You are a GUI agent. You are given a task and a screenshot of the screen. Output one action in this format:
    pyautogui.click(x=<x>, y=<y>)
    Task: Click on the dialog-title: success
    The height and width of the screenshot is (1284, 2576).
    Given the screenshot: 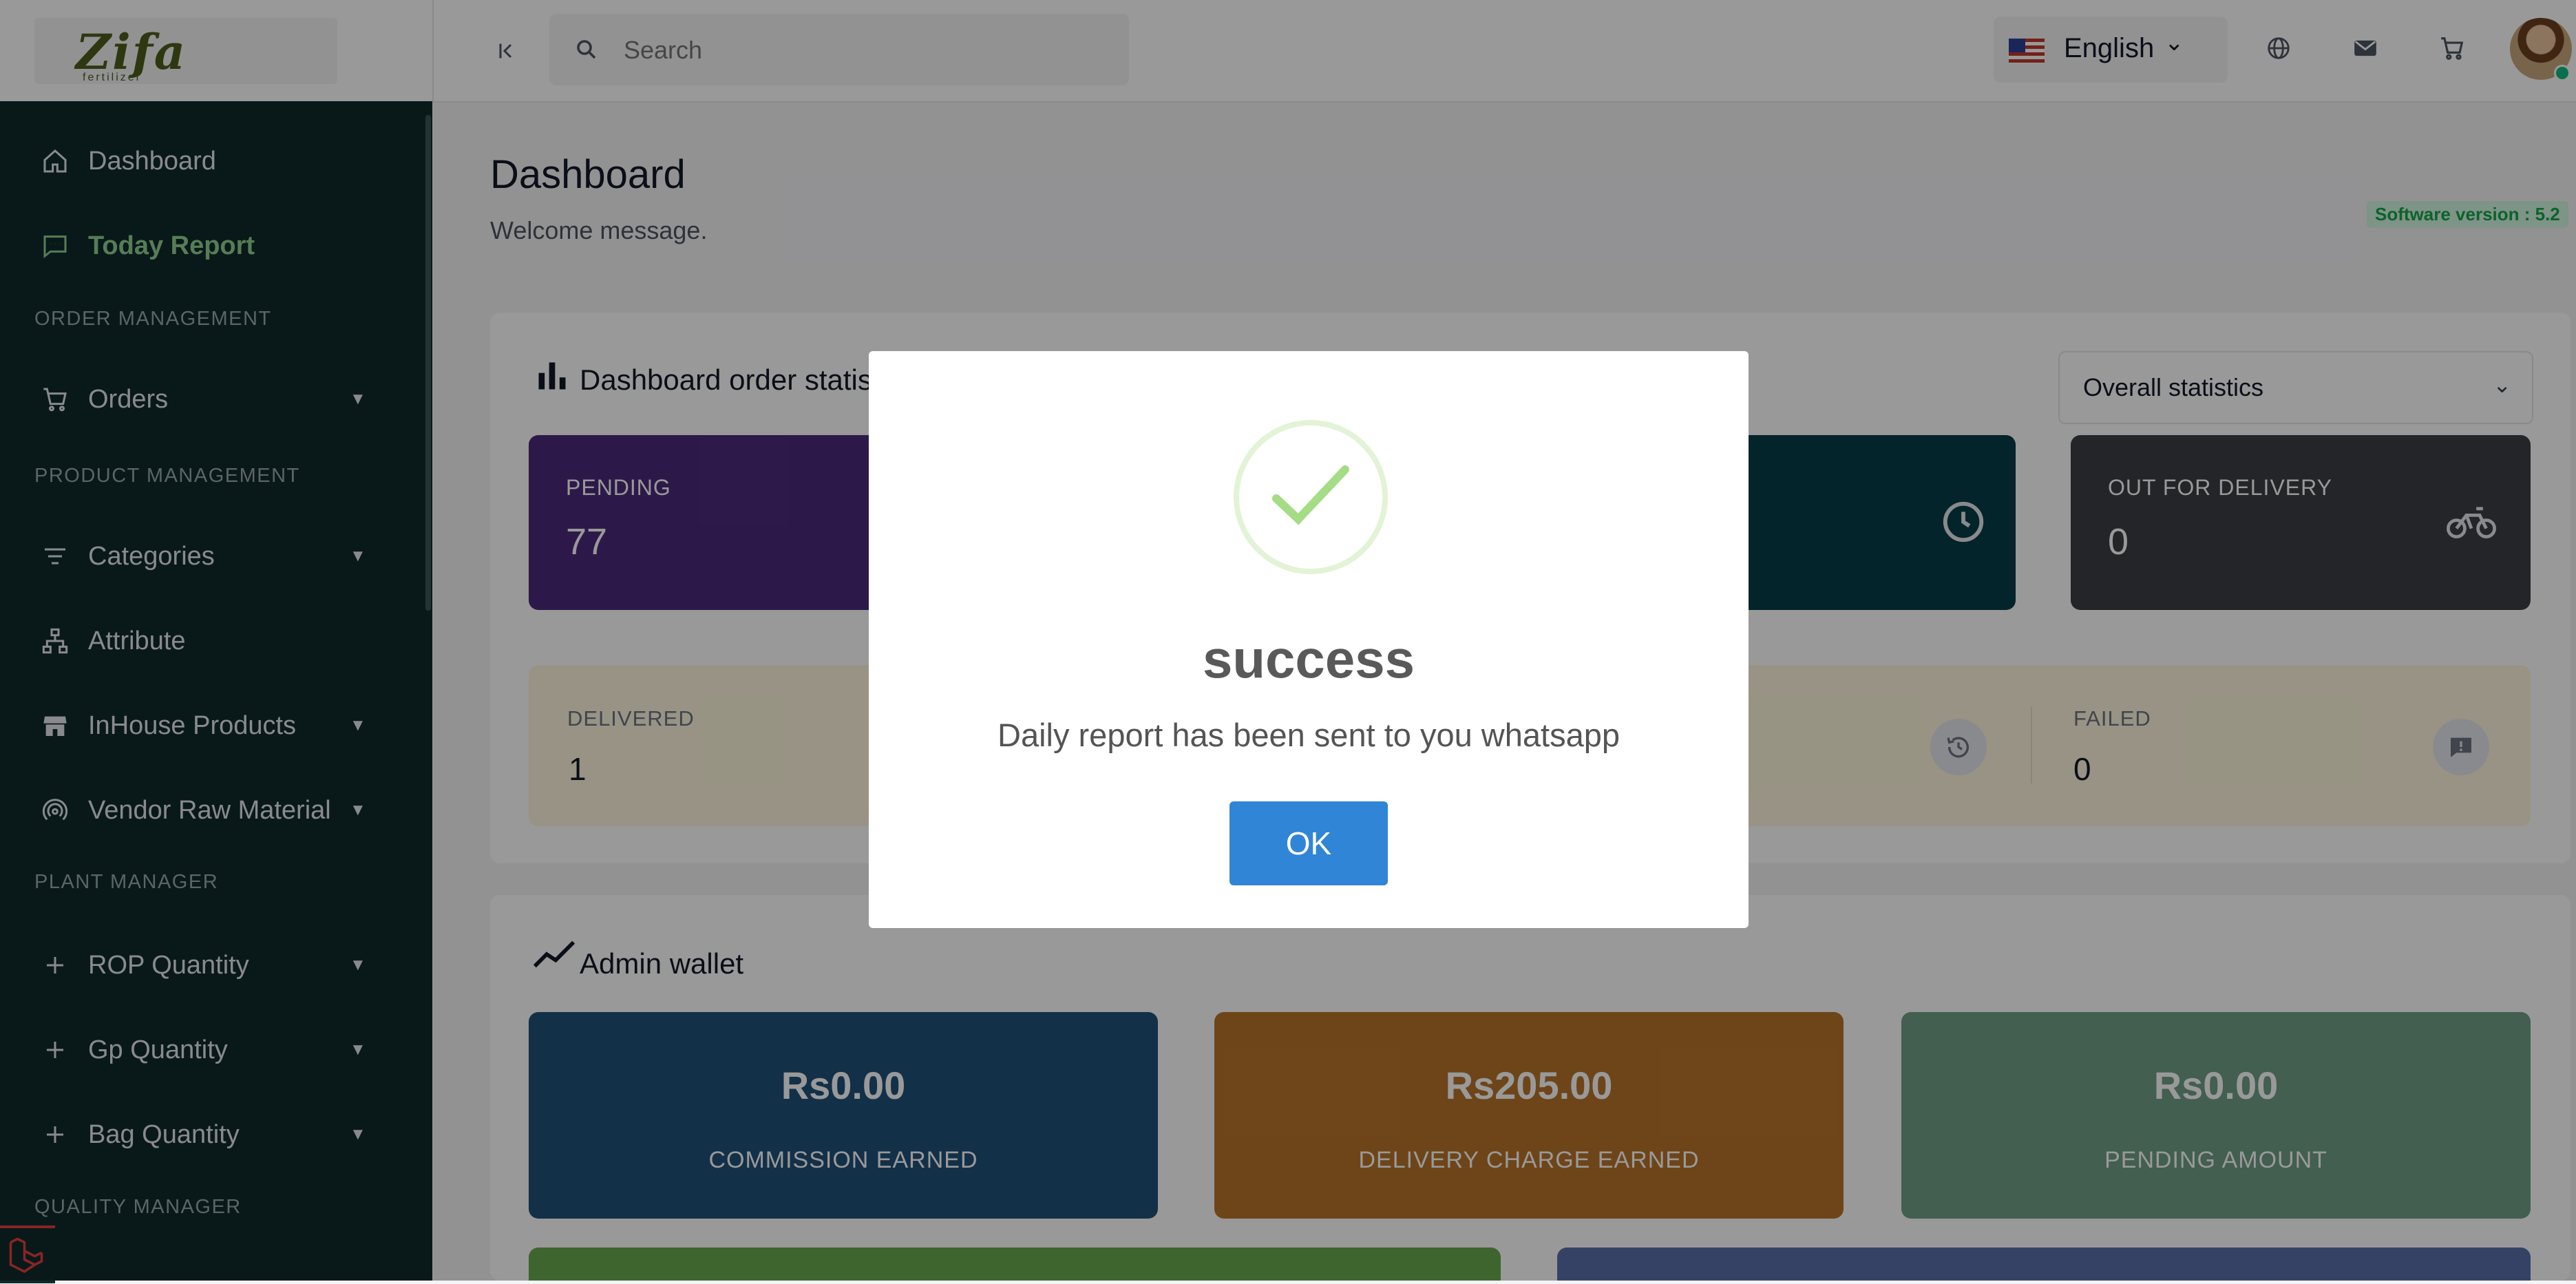 What is the action you would take?
    pyautogui.click(x=1309, y=659)
    